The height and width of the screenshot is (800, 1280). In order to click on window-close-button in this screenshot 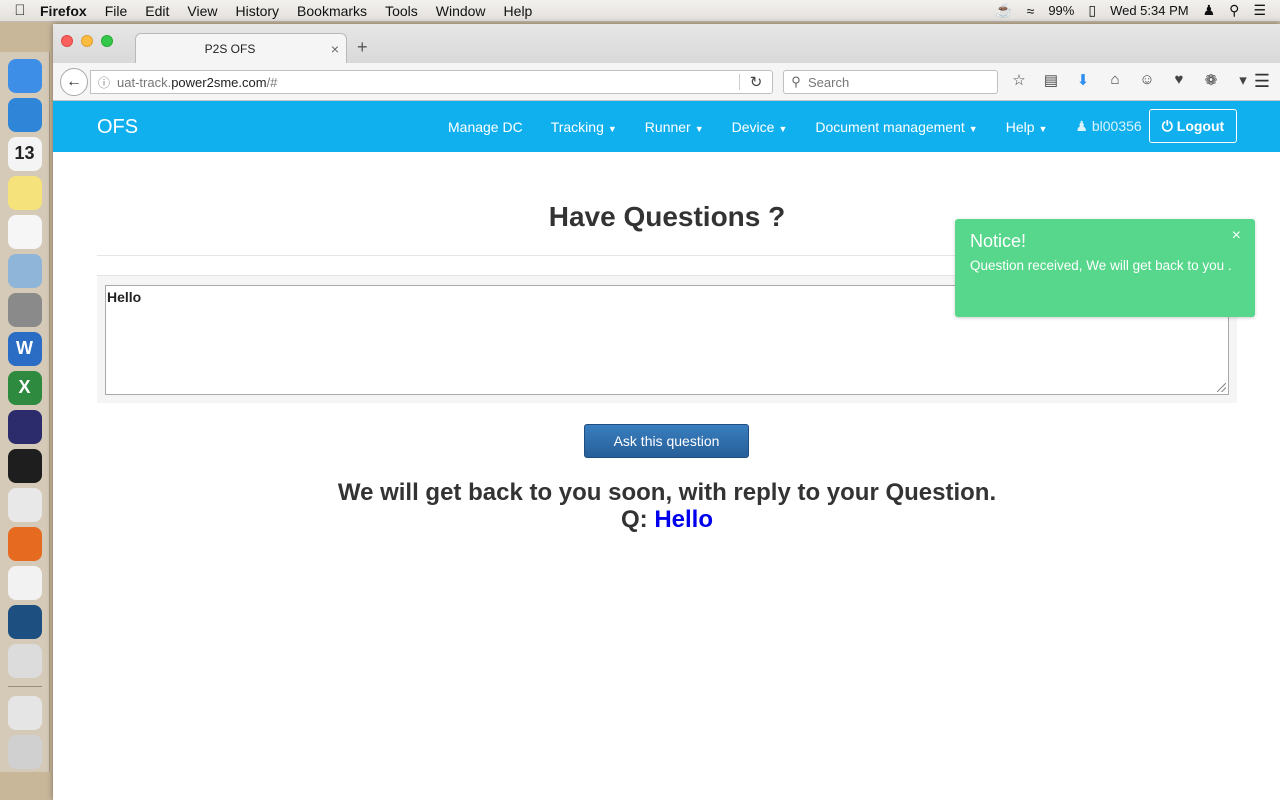, I will do `click(67, 41)`.